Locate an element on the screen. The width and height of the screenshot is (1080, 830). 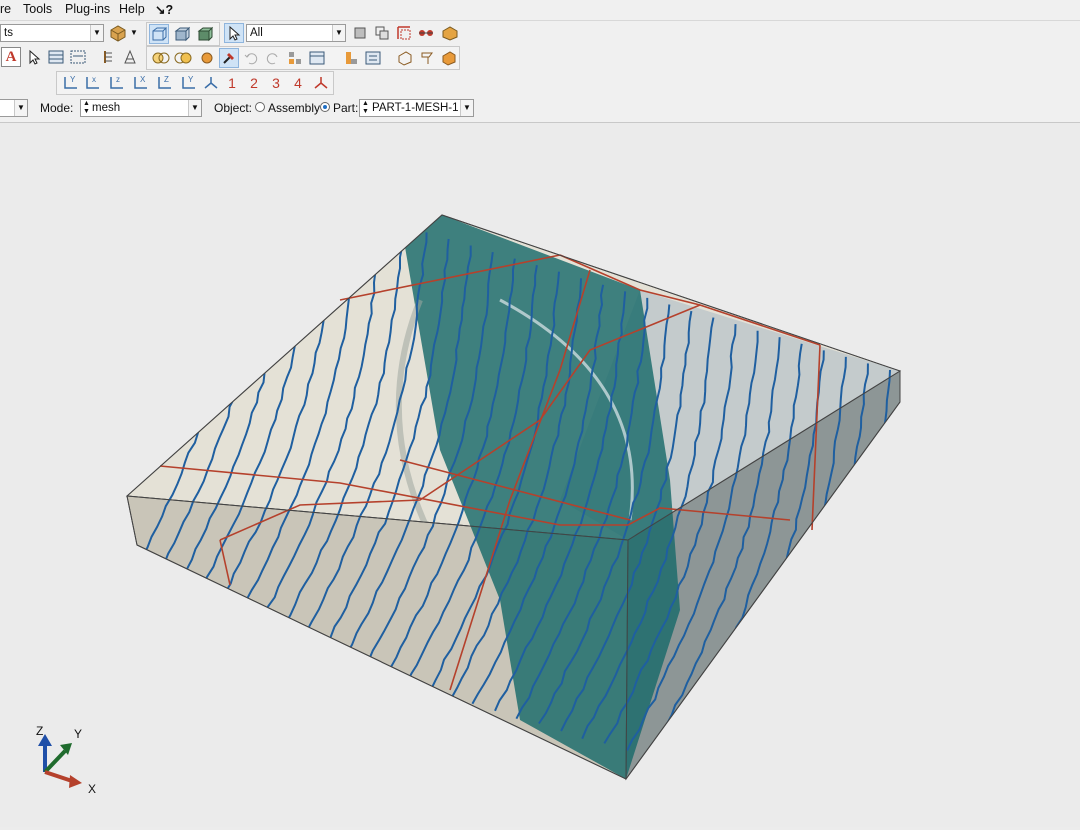
text-annotation-label: A is located at coordinates (11, 57).